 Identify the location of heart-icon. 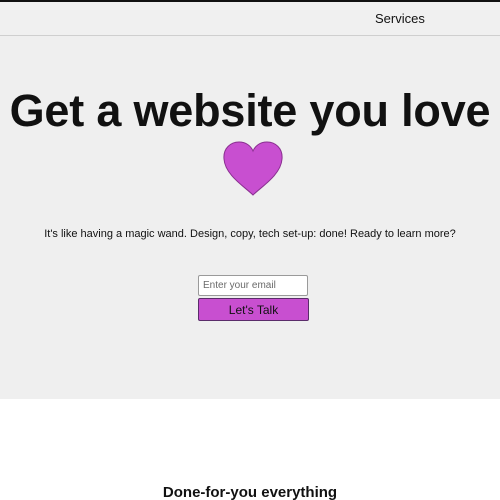
(253, 168).